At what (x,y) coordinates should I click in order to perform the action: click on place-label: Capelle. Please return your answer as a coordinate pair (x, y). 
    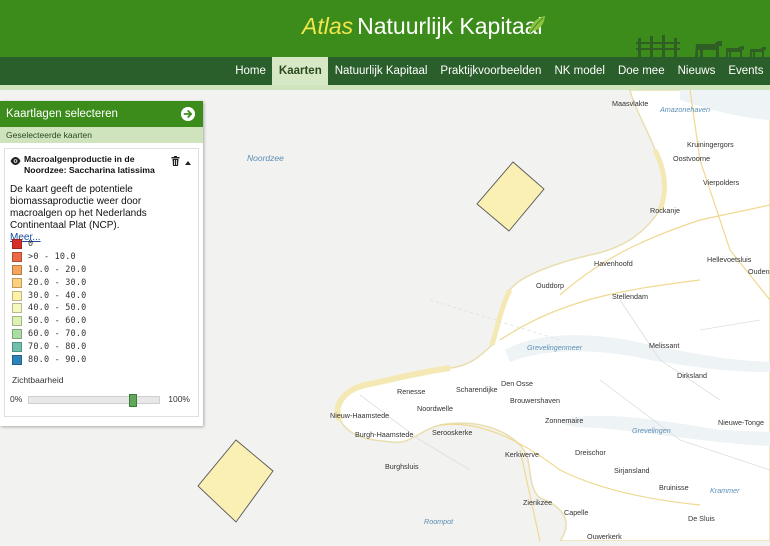
    Looking at the image, I should click on (576, 512).